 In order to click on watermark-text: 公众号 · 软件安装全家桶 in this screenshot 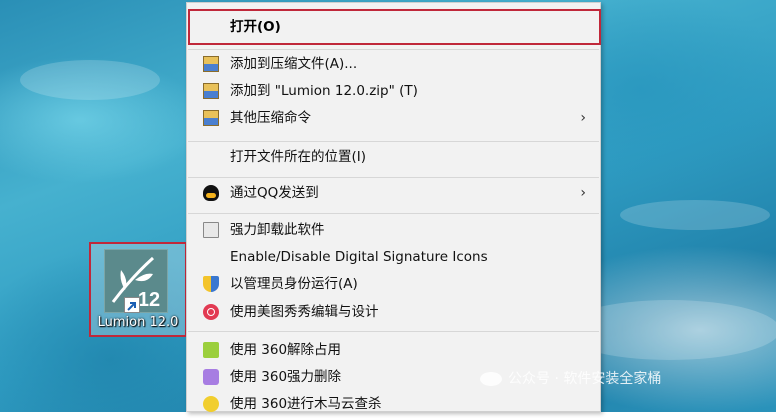, I will do `click(585, 379)`.